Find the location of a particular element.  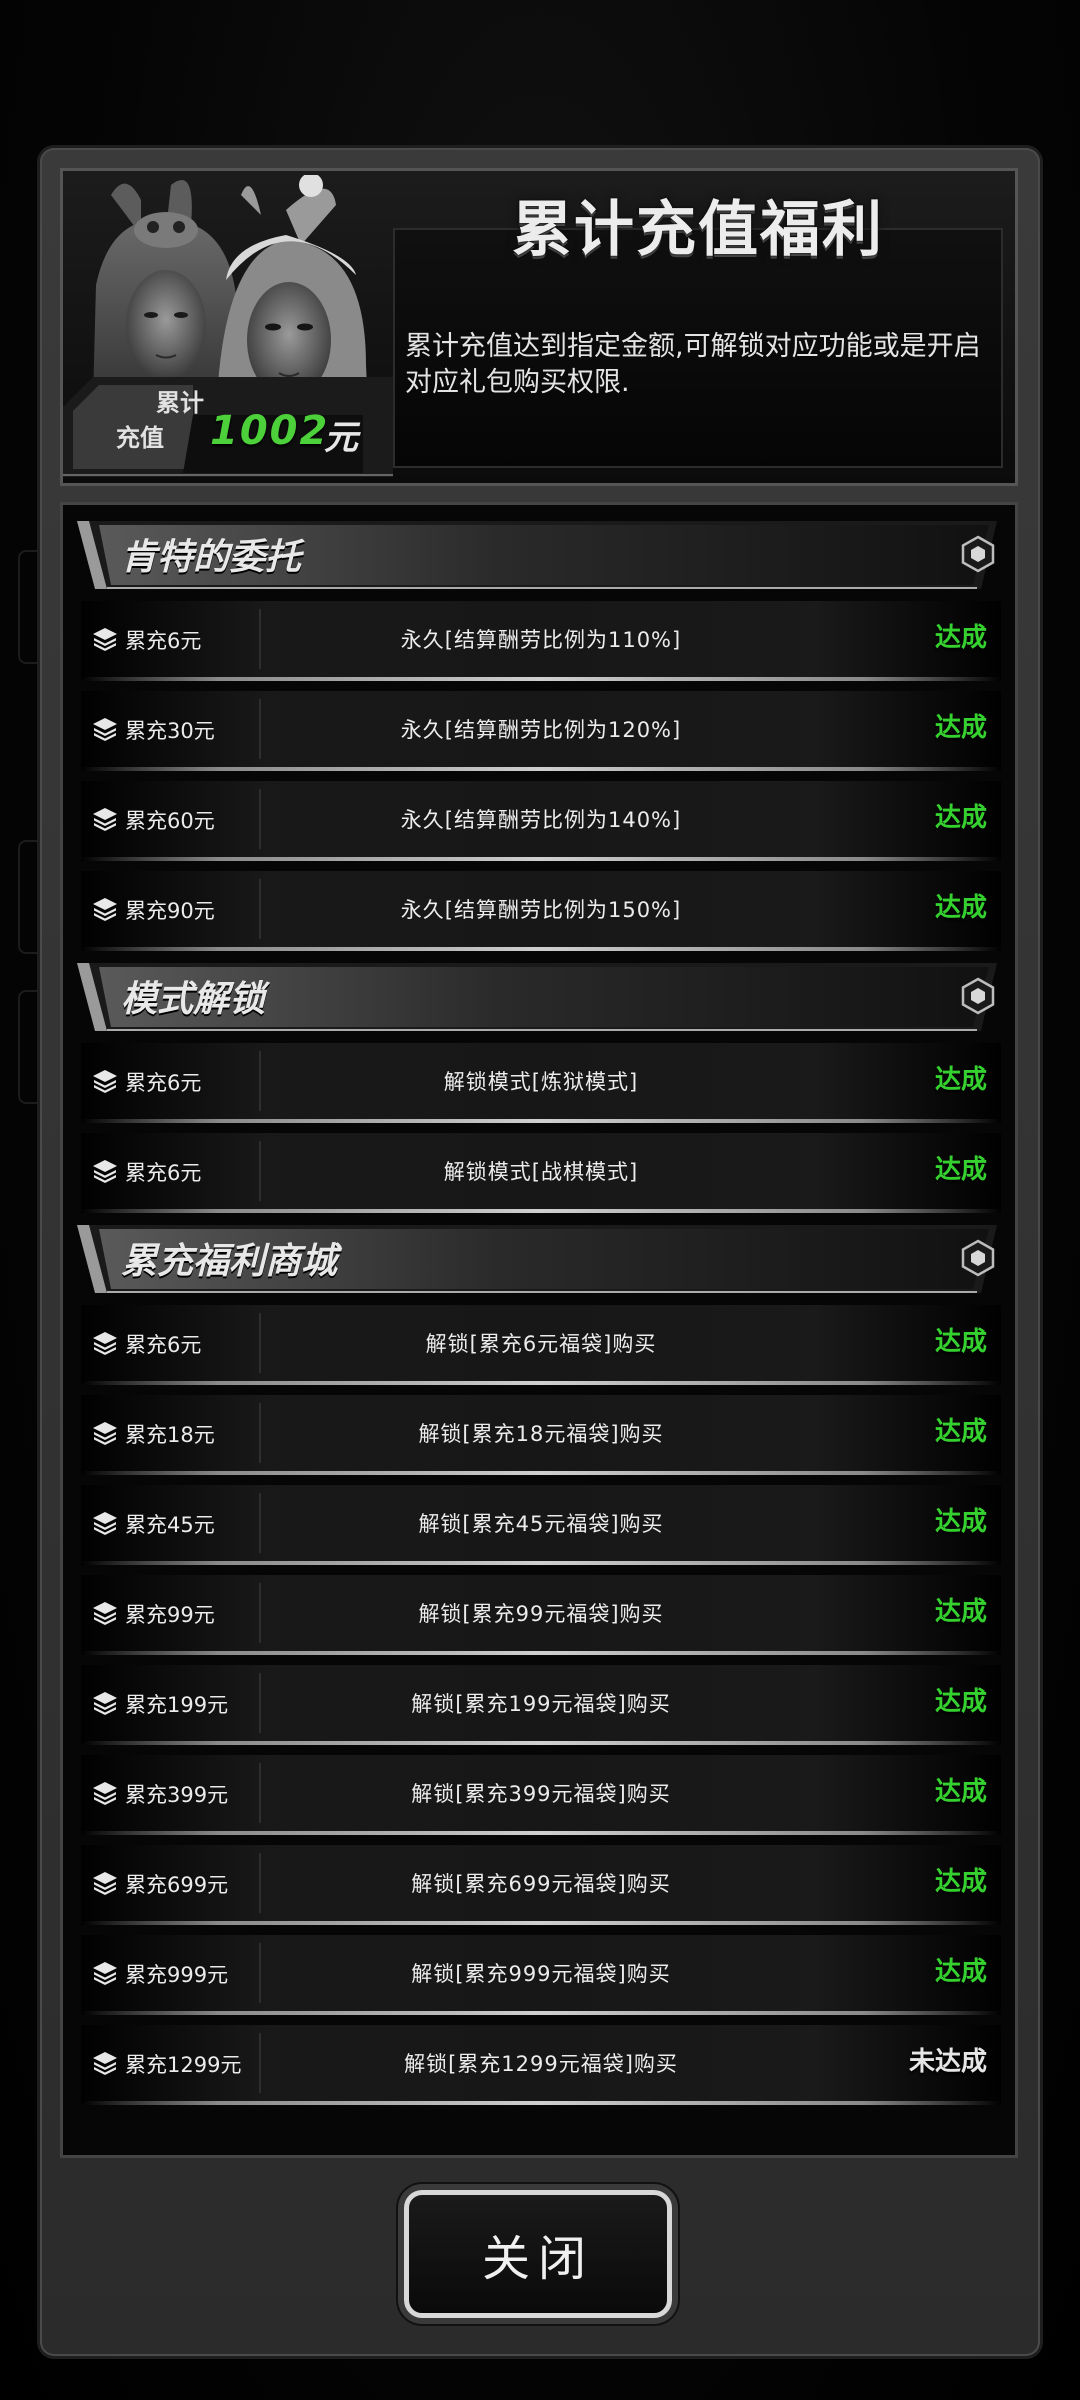

total-recharge-value: 1002 is located at coordinates (270, 431).